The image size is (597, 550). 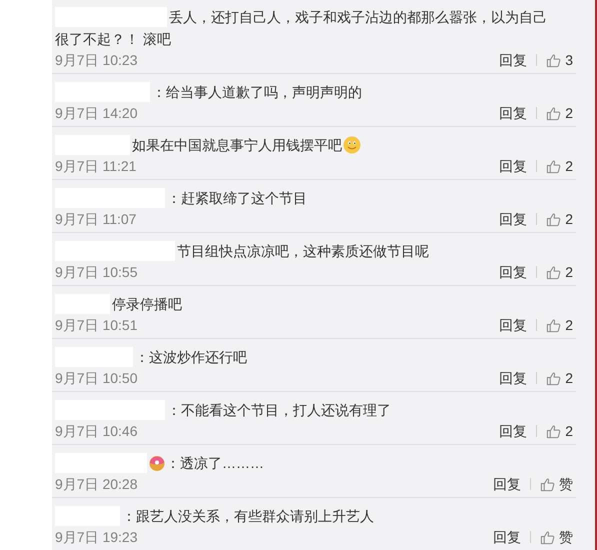 I want to click on comment-text: 丢人，还打自己人，戏子和戏子沾边的都那么嚣张，以为自己, so click(x=358, y=17).